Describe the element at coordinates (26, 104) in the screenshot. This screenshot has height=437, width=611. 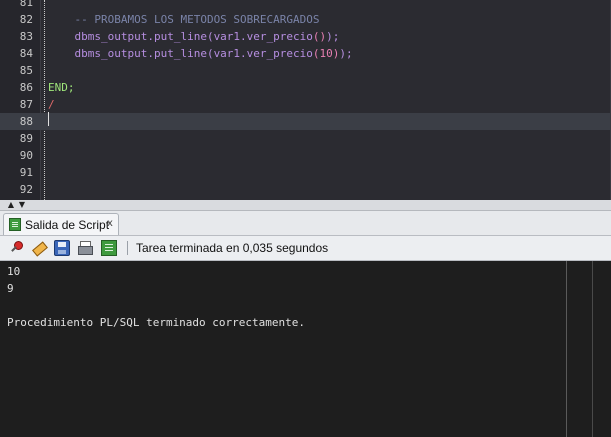
I see `line-number: 87` at that location.